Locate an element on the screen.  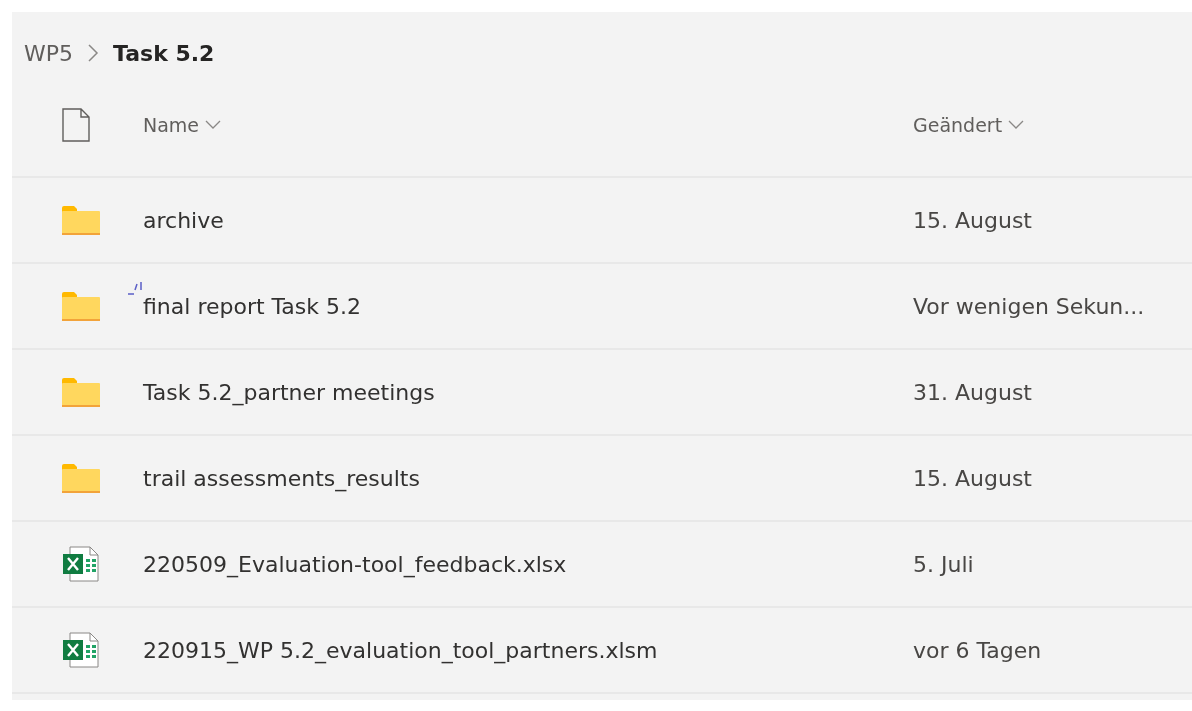
modified-date: 31. August is located at coordinates (972, 392).